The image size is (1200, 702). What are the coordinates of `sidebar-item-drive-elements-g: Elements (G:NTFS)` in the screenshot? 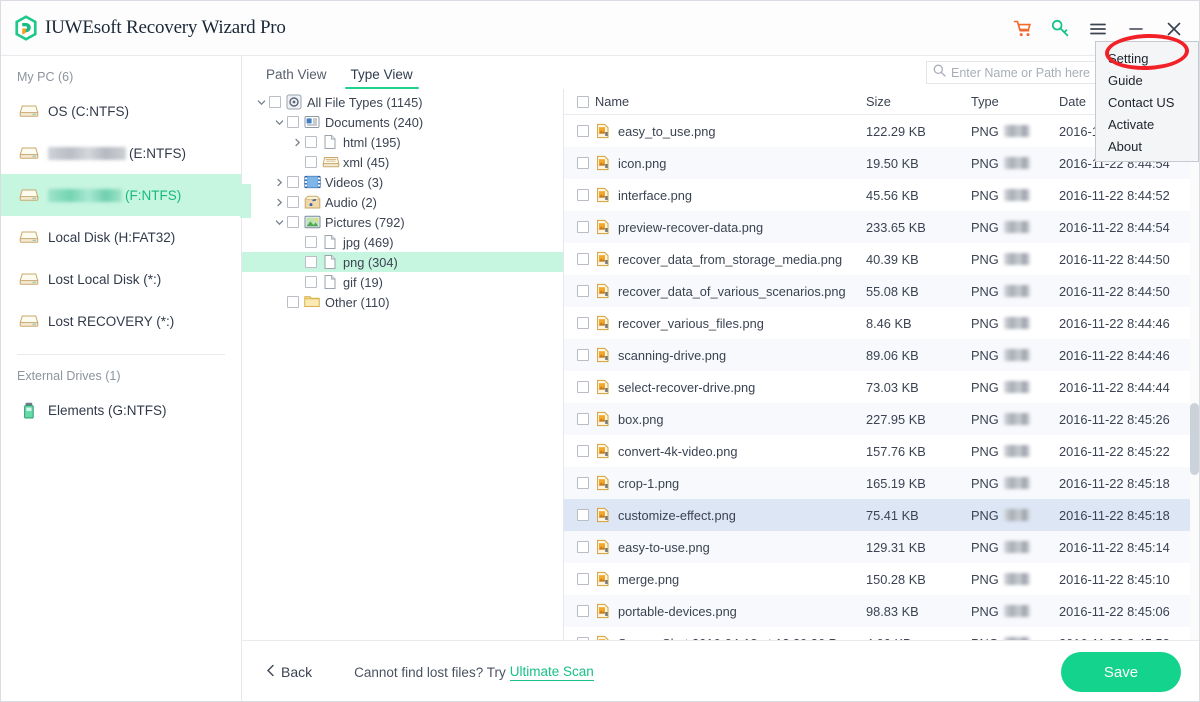 It's located at (121, 410).